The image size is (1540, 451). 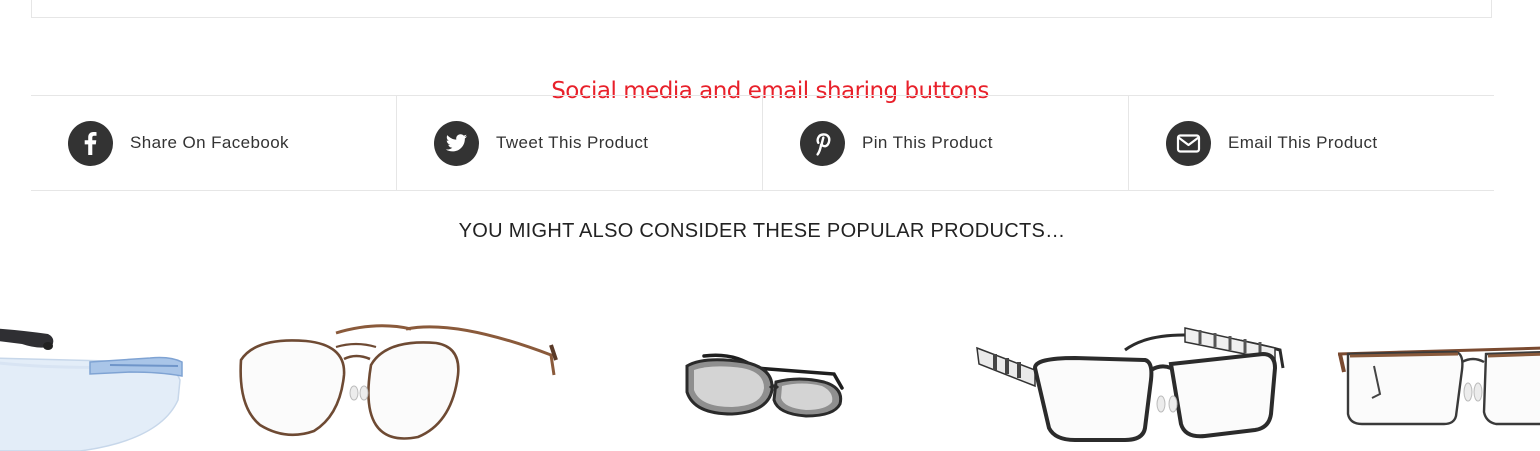 What do you see at coordinates (1188, 143) in the screenshot?
I see `envelope-icon` at bounding box center [1188, 143].